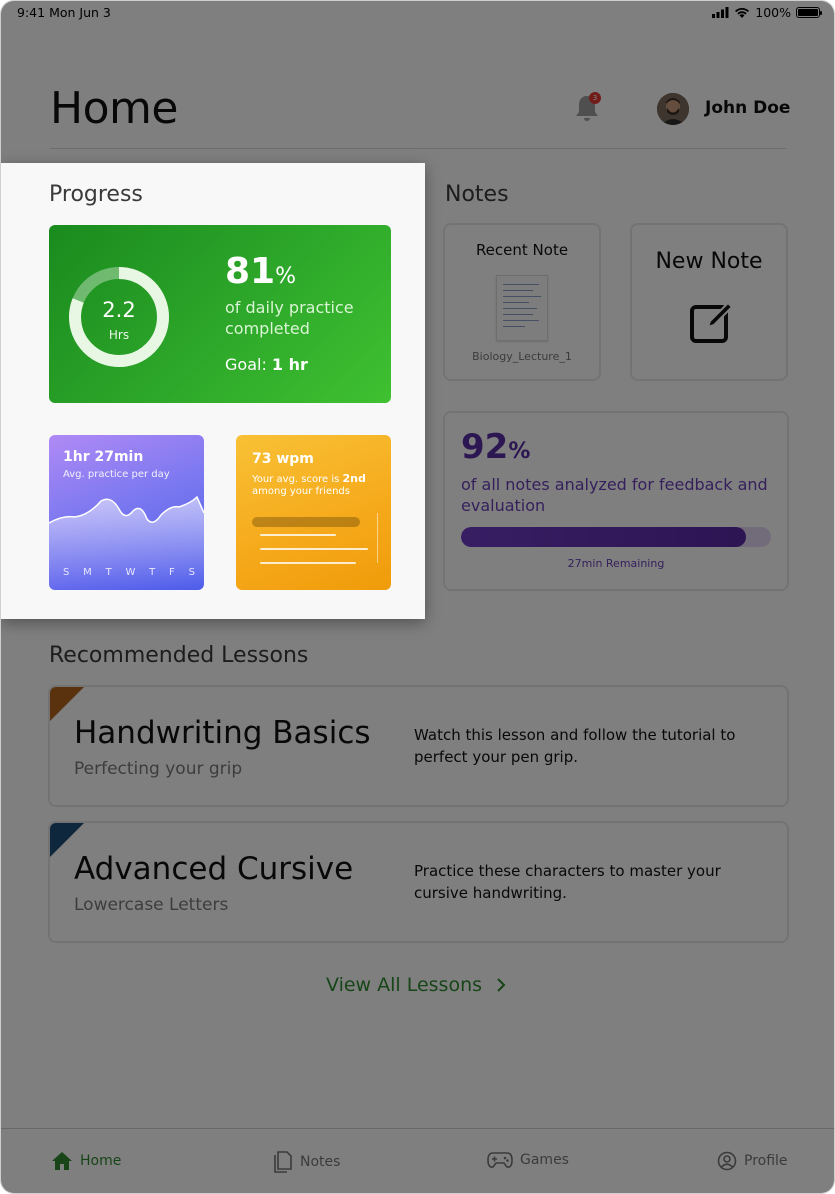 Image resolution: width=835 pixels, height=1194 pixels. I want to click on daily-goal: Goal: 1 hr, so click(266, 364).